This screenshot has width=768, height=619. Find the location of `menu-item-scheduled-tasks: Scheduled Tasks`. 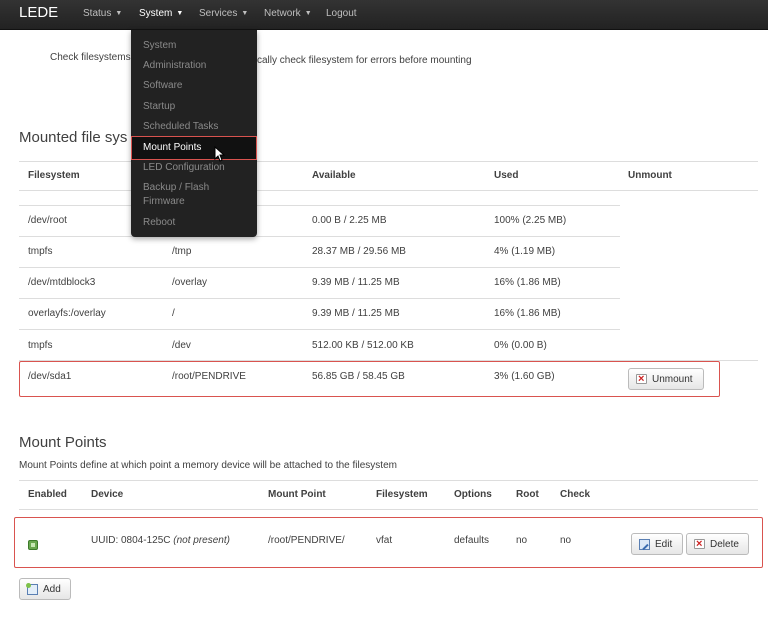

menu-item-scheduled-tasks: Scheduled Tasks is located at coordinates (180, 127).